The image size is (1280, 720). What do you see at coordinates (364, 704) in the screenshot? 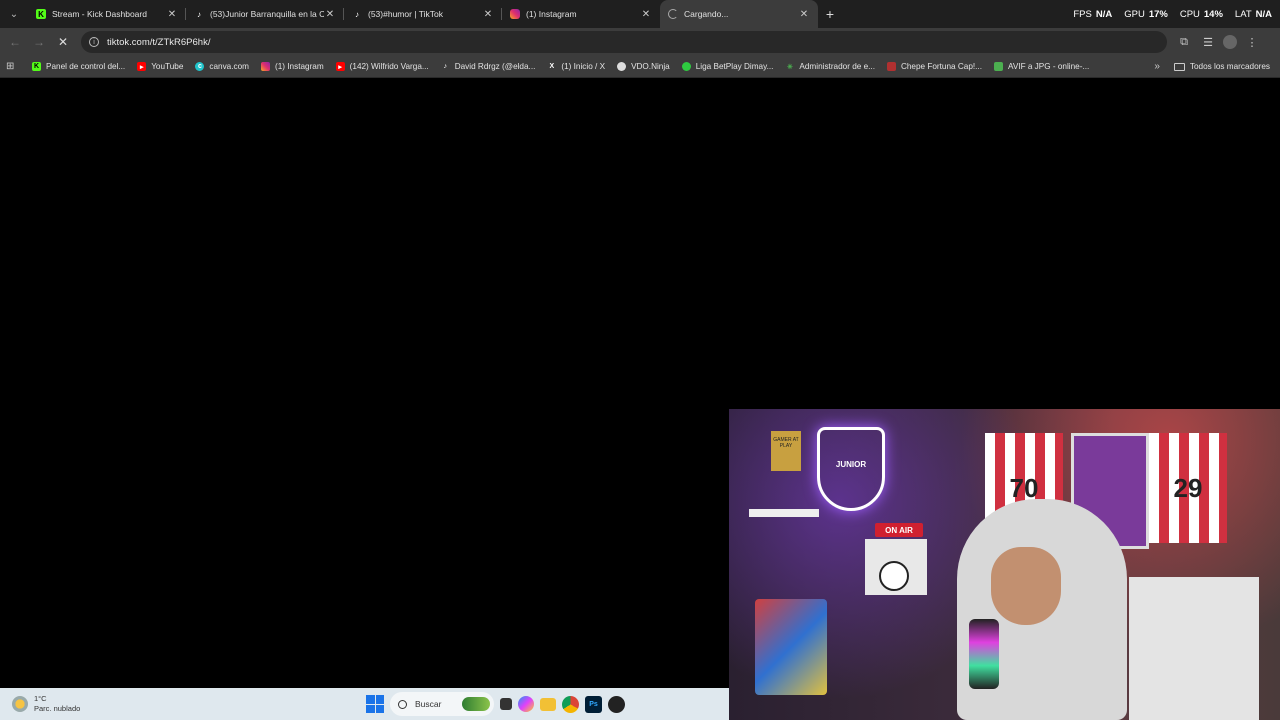
I see `taskbar: 1°C Parc. nublado Buscar Ps` at bounding box center [364, 704].